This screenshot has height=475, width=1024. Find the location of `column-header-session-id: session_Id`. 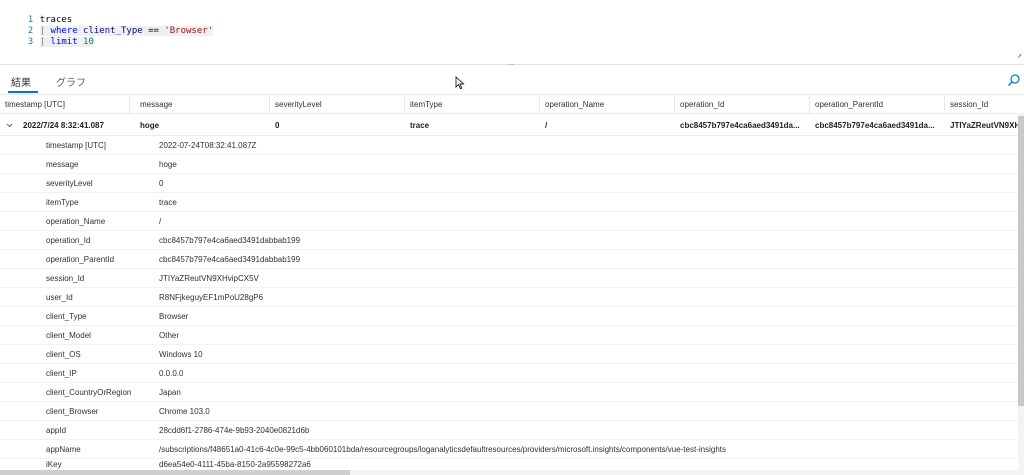

column-header-session-id: session_Id is located at coordinates (984, 104).